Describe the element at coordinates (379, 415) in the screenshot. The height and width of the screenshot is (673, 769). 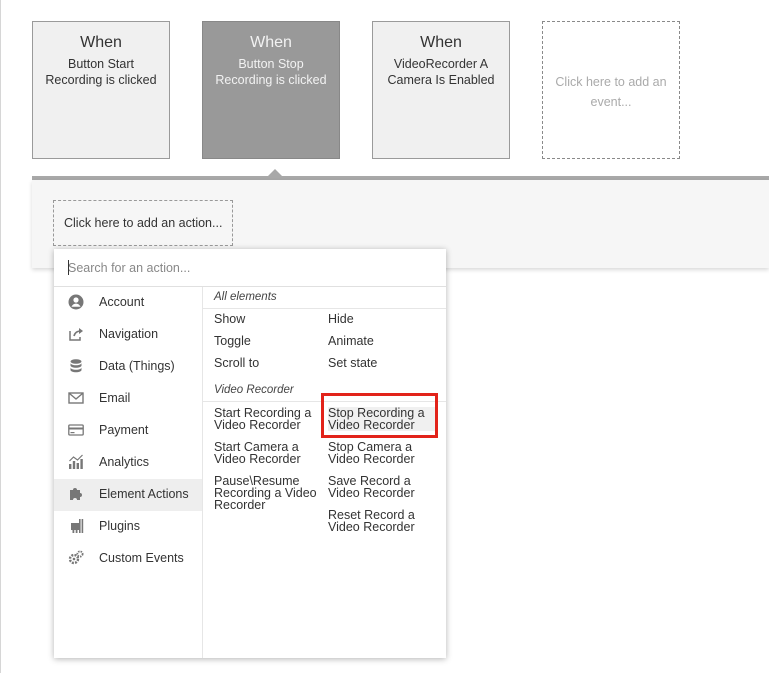
I see `highlight-annotation` at that location.